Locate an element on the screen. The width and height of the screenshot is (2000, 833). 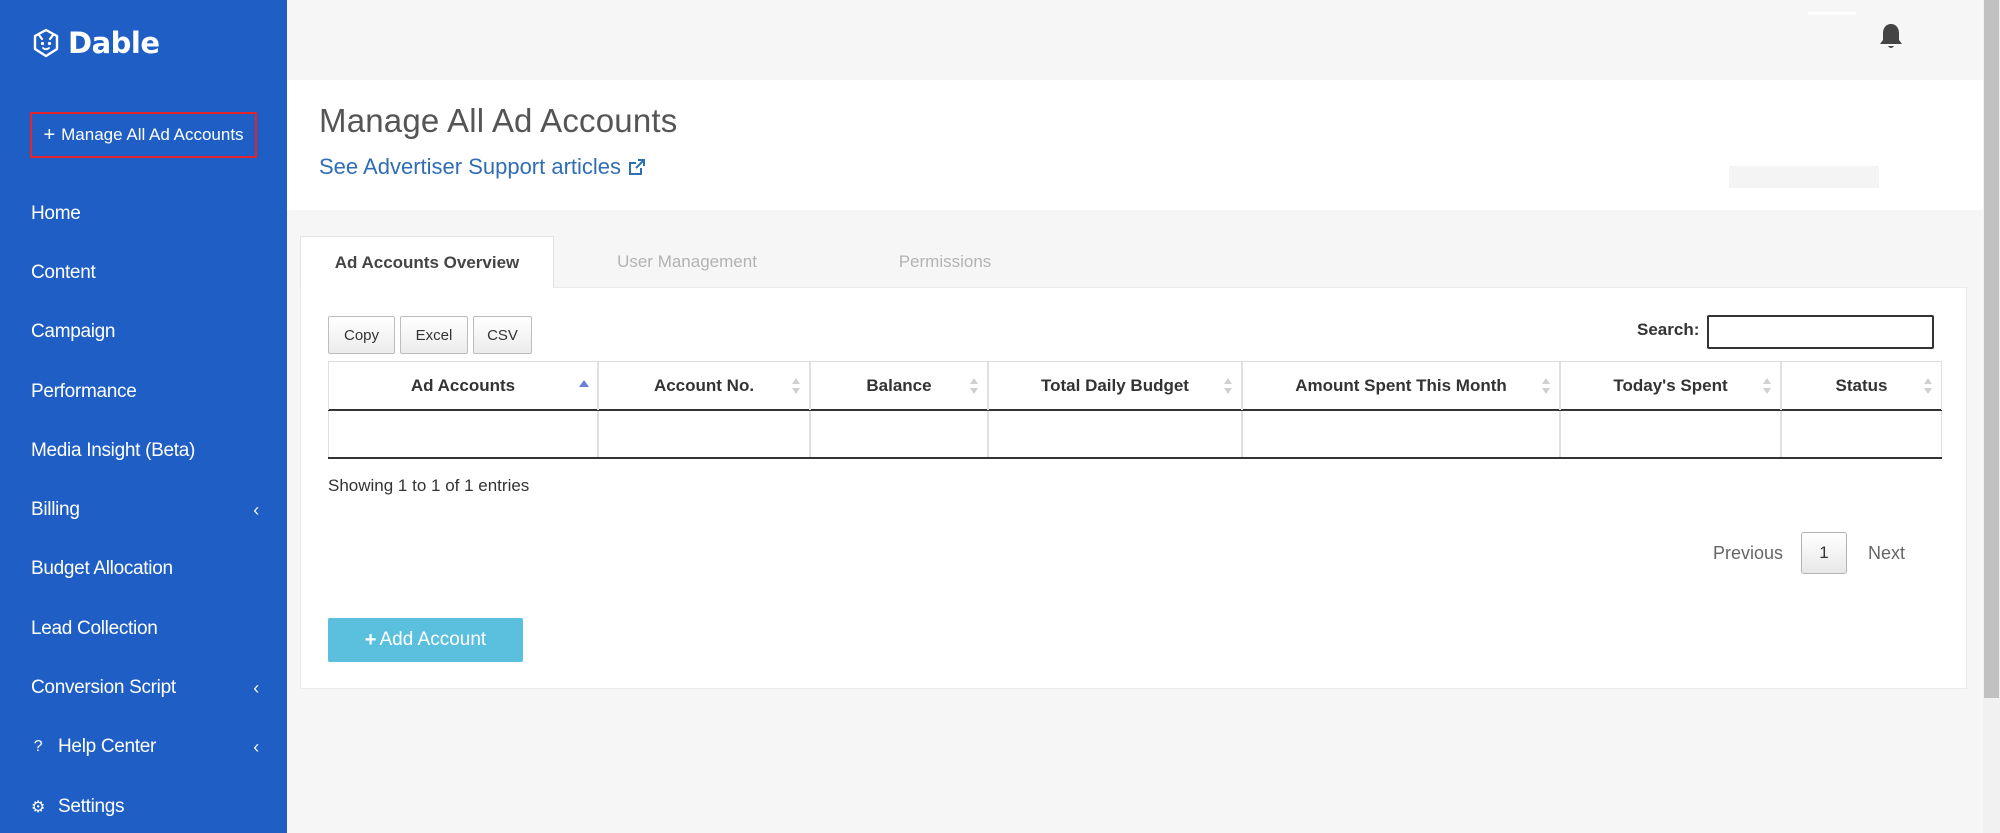
add-account-label: Add Account is located at coordinates (433, 639).